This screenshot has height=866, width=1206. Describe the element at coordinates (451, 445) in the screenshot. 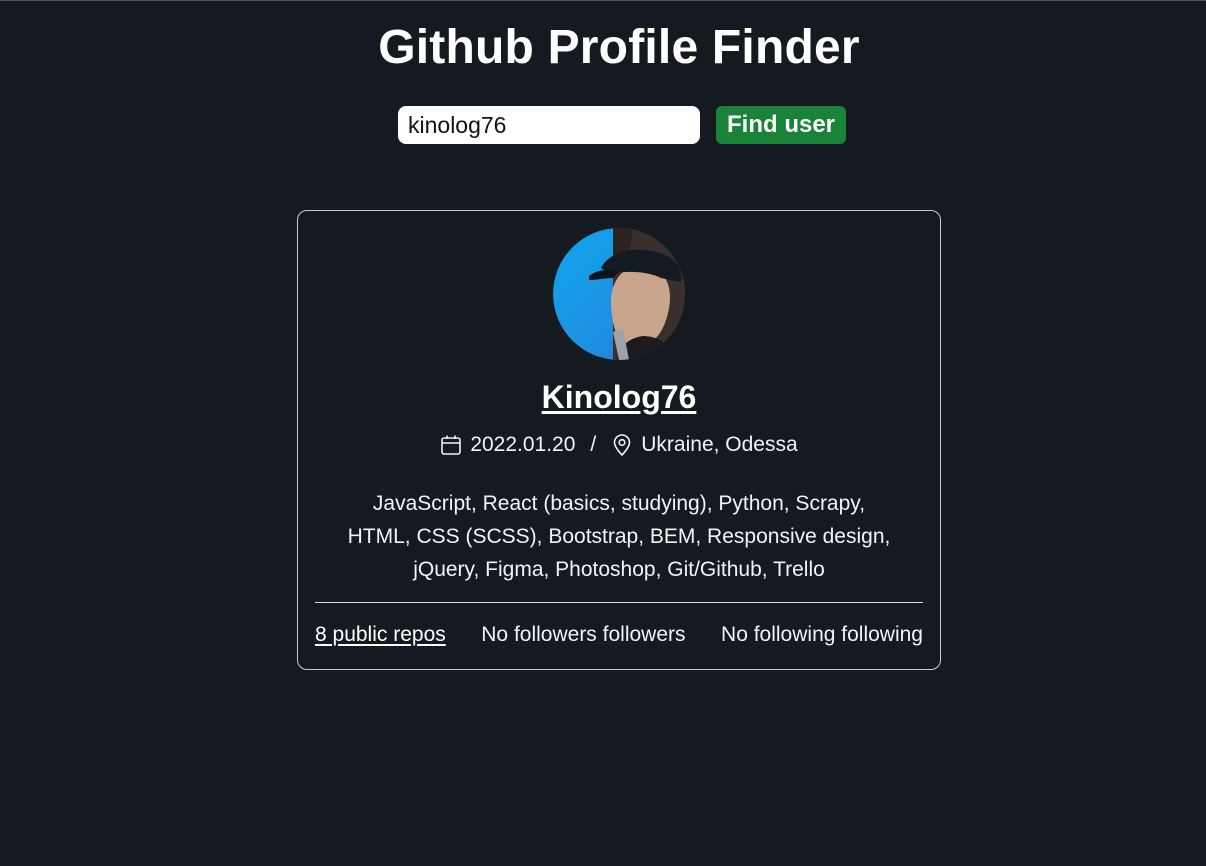

I see `calendar-icon` at that location.